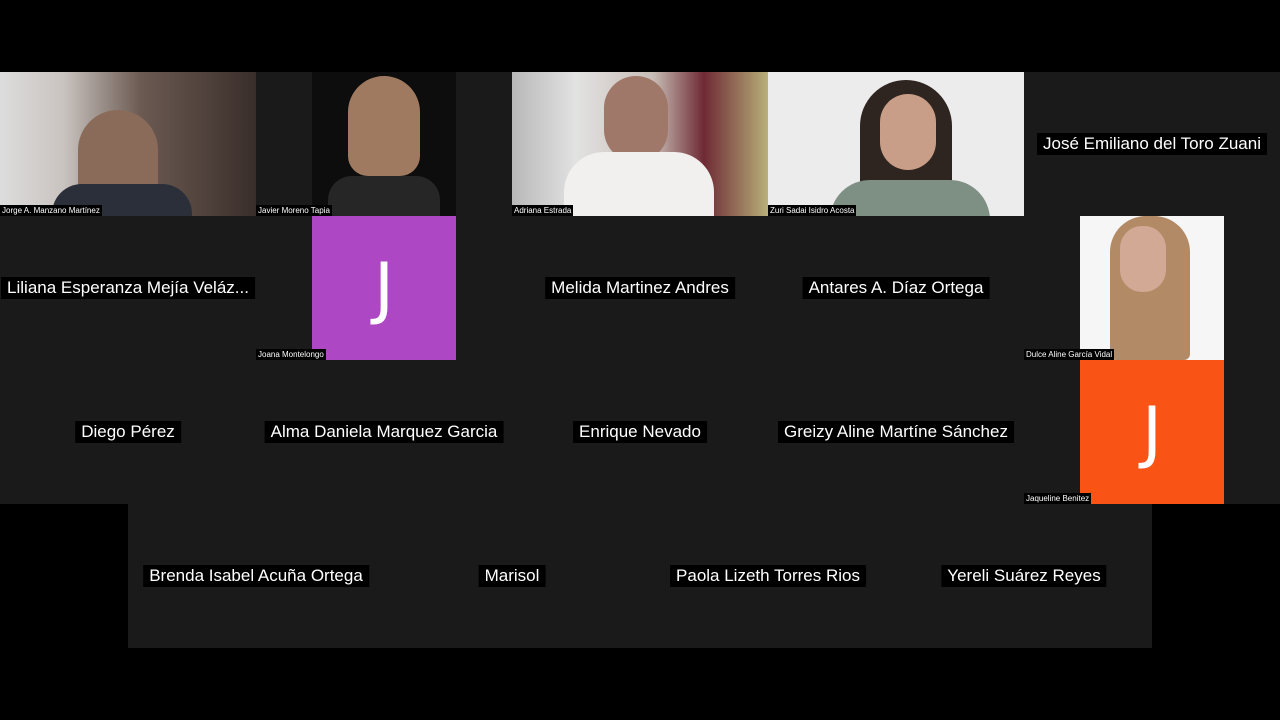 Image resolution: width=1280 pixels, height=720 pixels. I want to click on participant-tile-greizy: Greizy Aline Martíne Sánchez, so click(896, 432).